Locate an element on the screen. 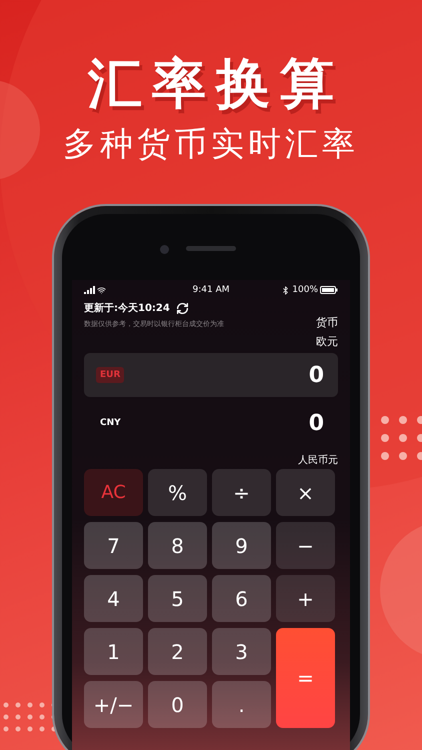 Image resolution: width=422 pixels, height=750 pixels. operator-key: − is located at coordinates (305, 545).